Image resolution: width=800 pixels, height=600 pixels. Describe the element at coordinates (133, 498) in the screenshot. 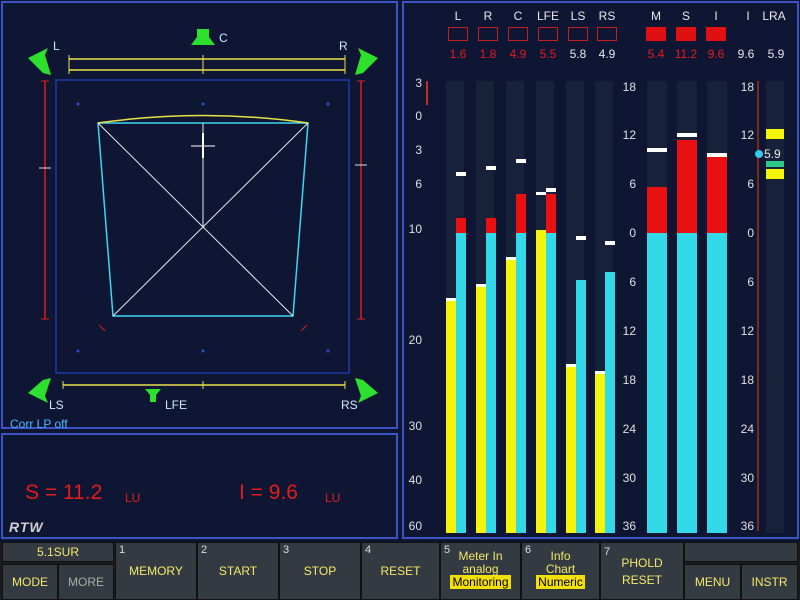

I see `short-term-unit: LU` at that location.